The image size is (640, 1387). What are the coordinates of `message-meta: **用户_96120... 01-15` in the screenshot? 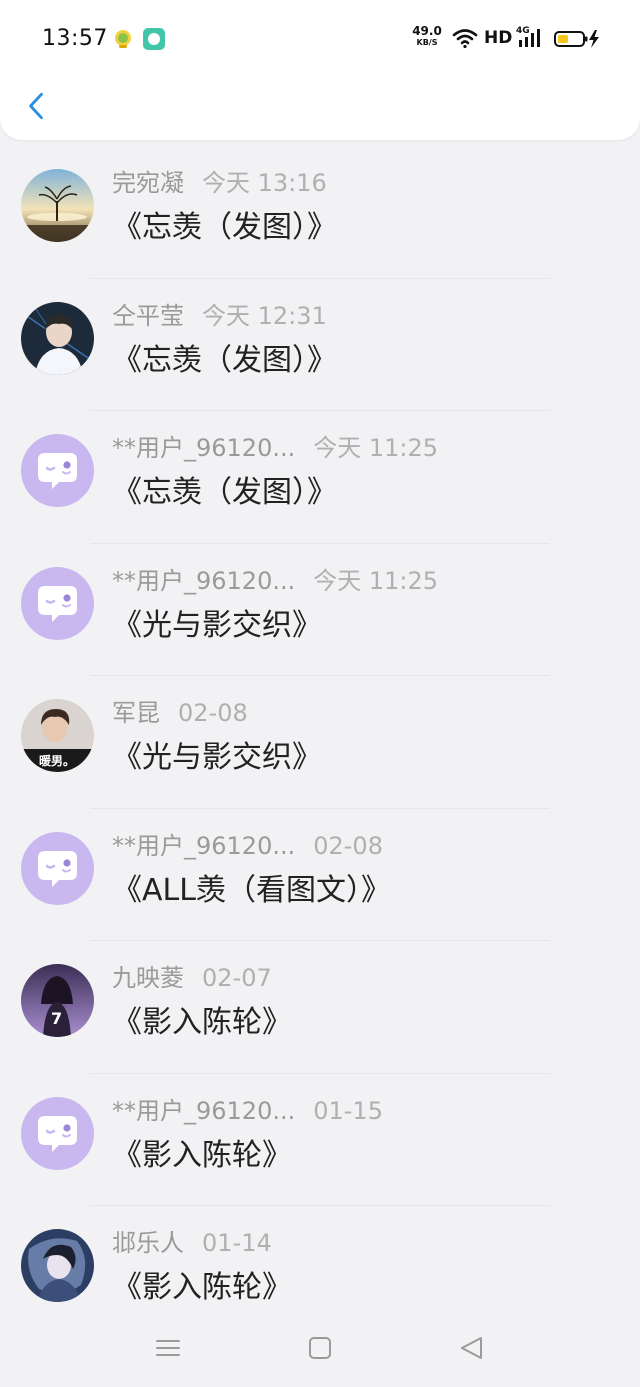 It's located at (247, 1111).